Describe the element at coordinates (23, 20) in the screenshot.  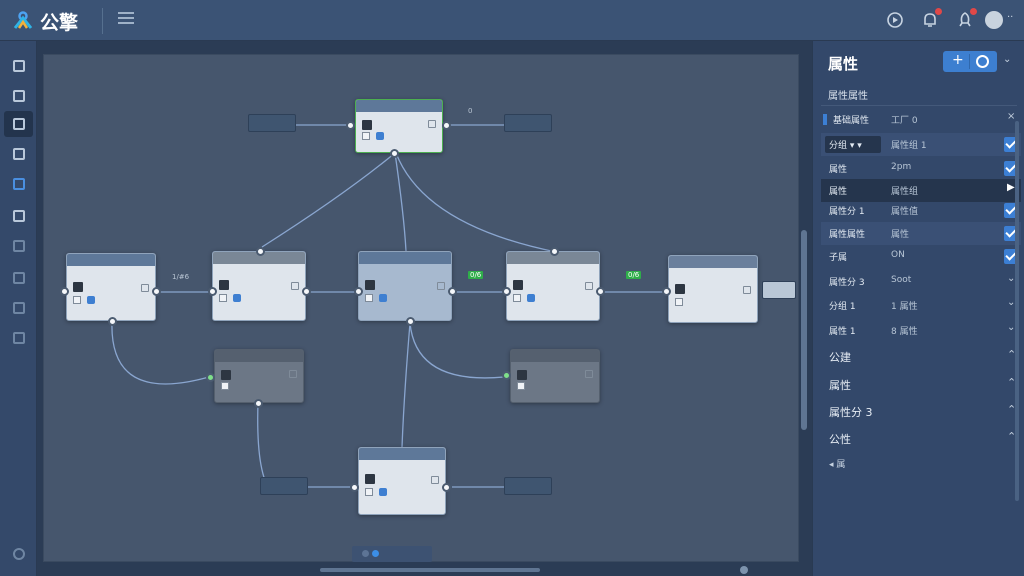
I see `logo-icon` at that location.